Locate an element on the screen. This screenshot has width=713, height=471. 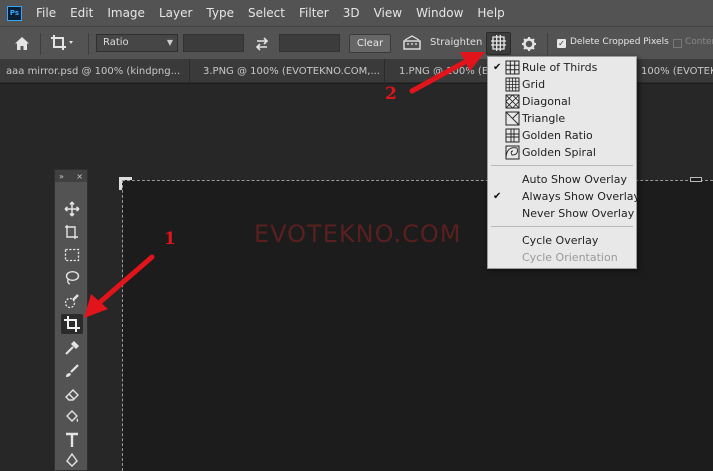
tab-aaa-mirror: aaa mirror.psd @ 100% (kindpng... × is located at coordinates (95, 71).